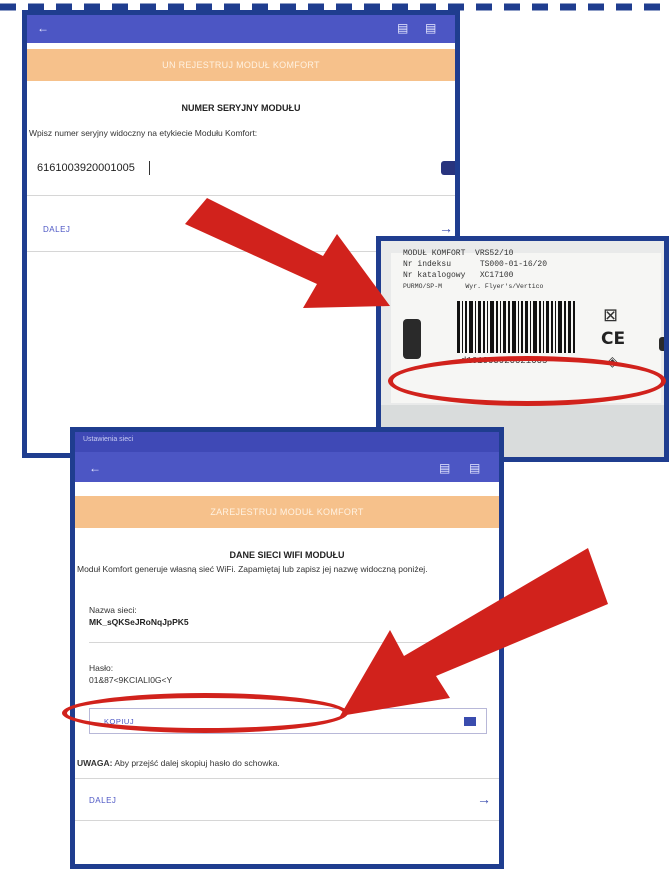 Image resolution: width=669 pixels, height=870 pixels. What do you see at coordinates (149, 168) in the screenshot?
I see `text-cursor` at bounding box center [149, 168].